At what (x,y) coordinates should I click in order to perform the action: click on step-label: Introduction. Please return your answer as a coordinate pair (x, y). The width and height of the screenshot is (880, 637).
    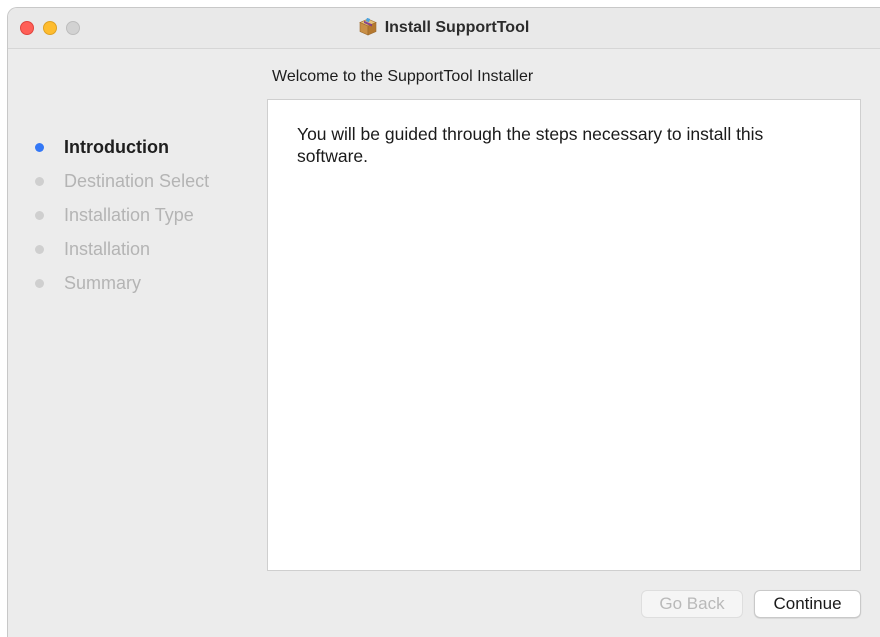
    Looking at the image, I should click on (116, 146).